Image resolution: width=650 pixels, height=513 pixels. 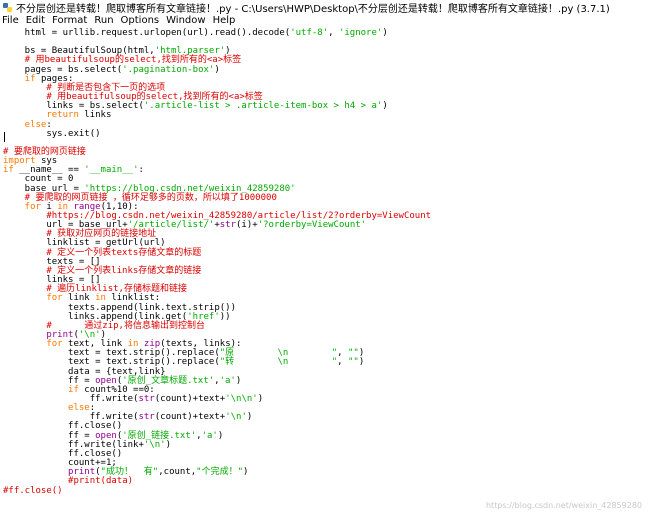 What do you see at coordinates (10, 20) in the screenshot?
I see `menu-file: File` at bounding box center [10, 20].